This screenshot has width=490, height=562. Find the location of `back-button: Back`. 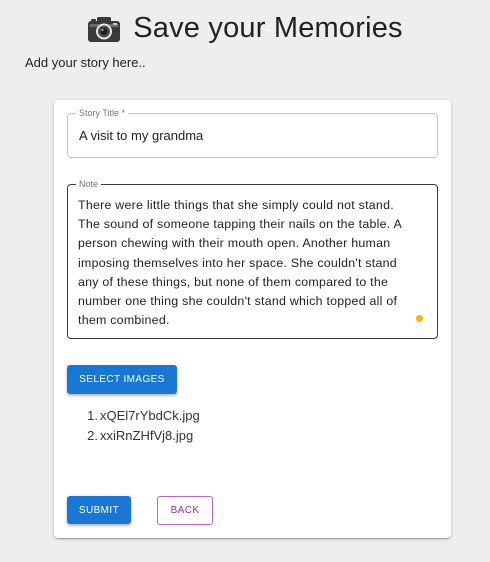

back-button: Back is located at coordinates (185, 510).